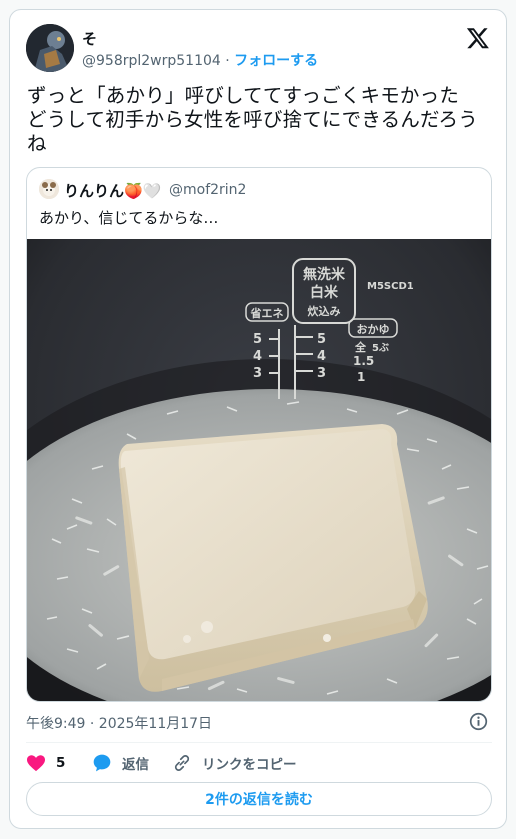 The height and width of the screenshot is (839, 516). What do you see at coordinates (363, 361) in the screenshot?
I see `svg-text: 1.5` at bounding box center [363, 361].